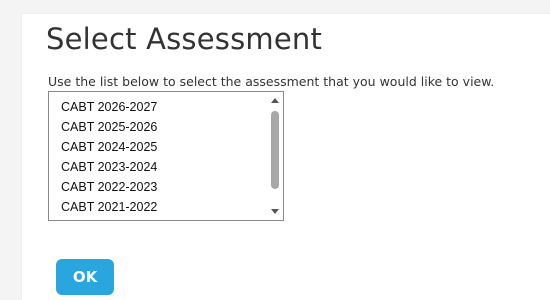  Describe the element at coordinates (158, 147) in the screenshot. I see `assessment-option: CABT 2024-2025` at that location.